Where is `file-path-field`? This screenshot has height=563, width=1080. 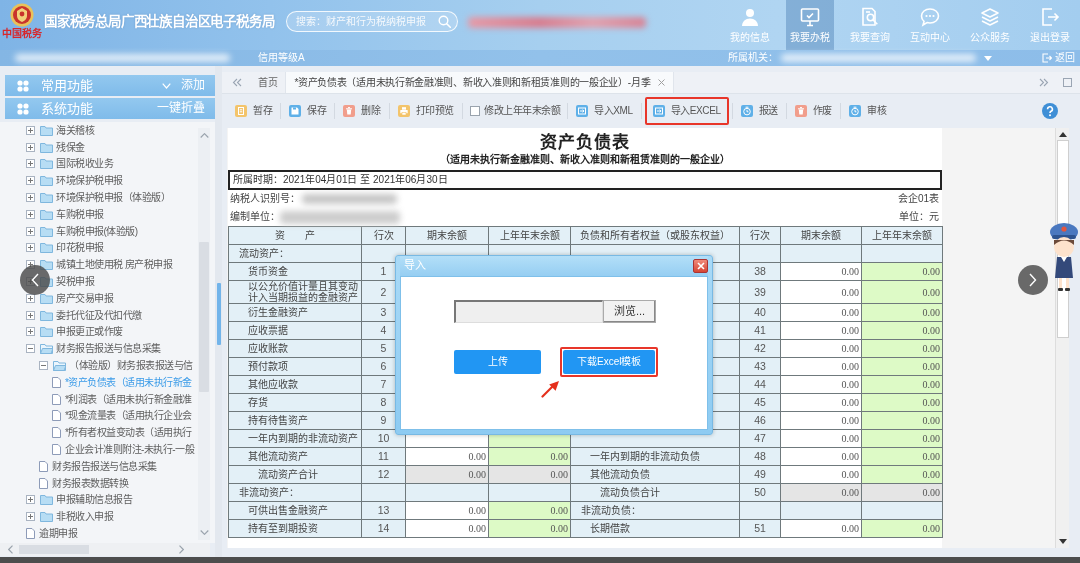
file-path-field is located at coordinates (528, 311).